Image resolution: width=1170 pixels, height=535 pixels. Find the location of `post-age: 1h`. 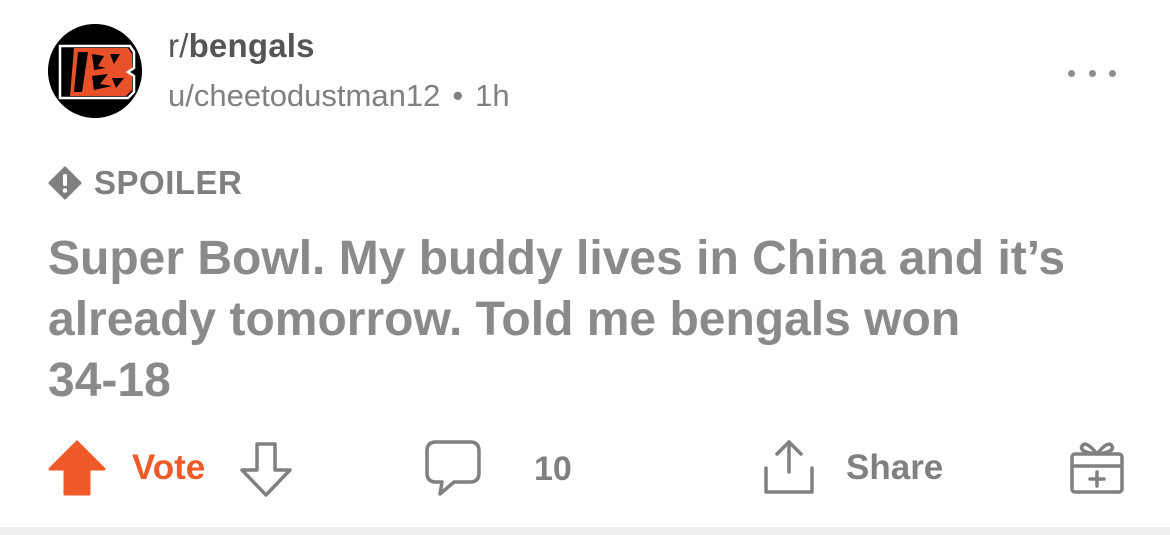

post-age: 1h is located at coordinates (492, 95).